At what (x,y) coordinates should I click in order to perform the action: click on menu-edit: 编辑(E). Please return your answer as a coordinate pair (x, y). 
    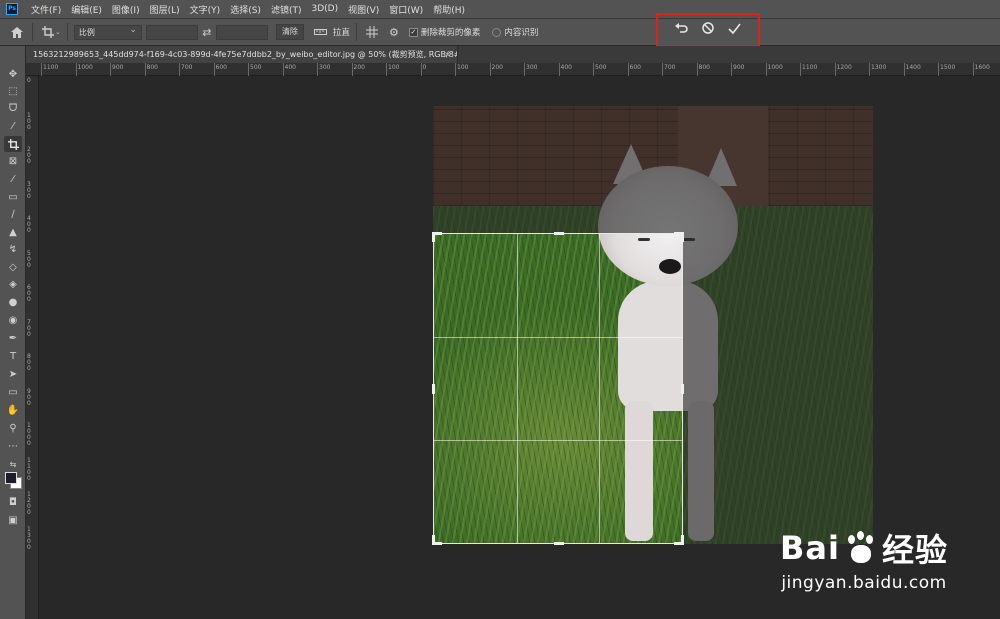
    Looking at the image, I should click on (86, 9).